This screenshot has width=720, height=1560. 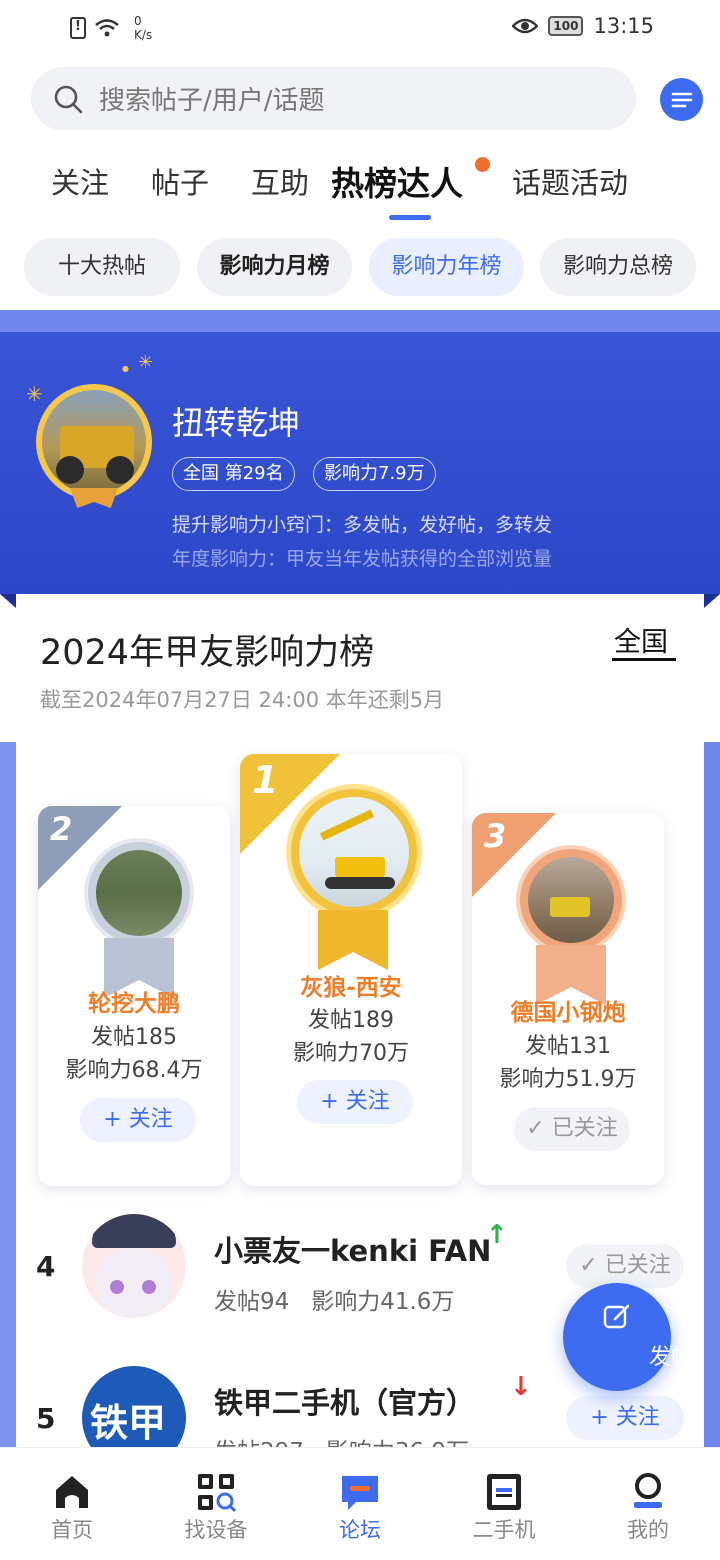 What do you see at coordinates (446, 267) in the screenshot?
I see `chip-yearly: 影响力年榜` at bounding box center [446, 267].